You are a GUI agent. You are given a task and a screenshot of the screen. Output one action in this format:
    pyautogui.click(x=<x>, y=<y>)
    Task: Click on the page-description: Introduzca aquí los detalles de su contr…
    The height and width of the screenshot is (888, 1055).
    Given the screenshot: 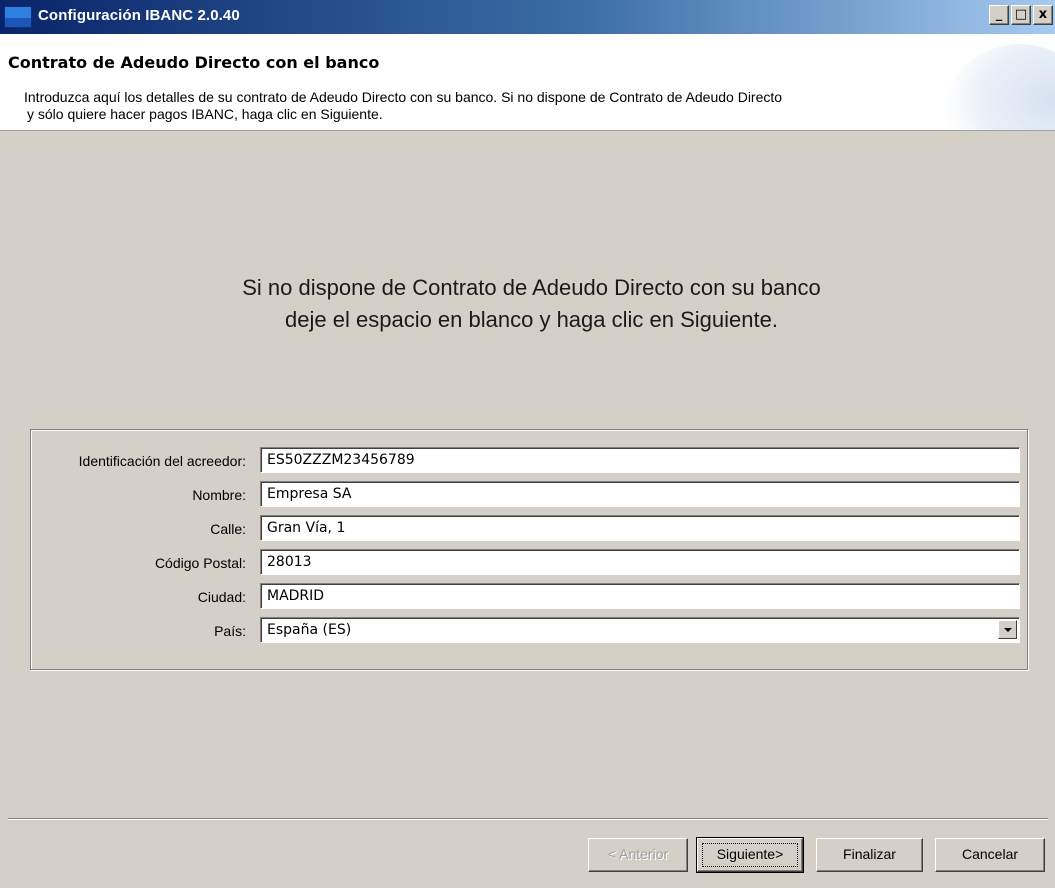 What is the action you would take?
    pyautogui.click(x=504, y=106)
    